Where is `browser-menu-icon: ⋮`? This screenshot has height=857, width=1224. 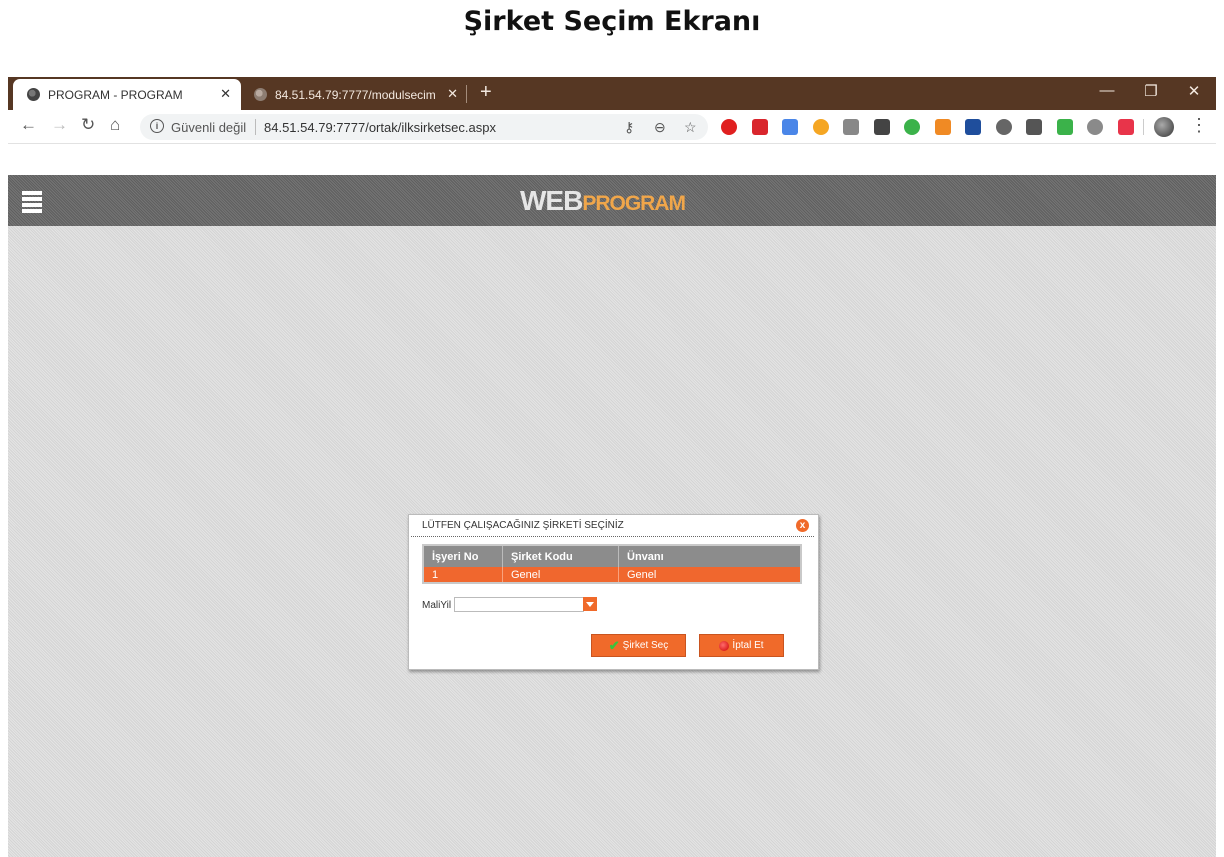
browser-menu-icon: ⋮ is located at coordinates (1199, 125).